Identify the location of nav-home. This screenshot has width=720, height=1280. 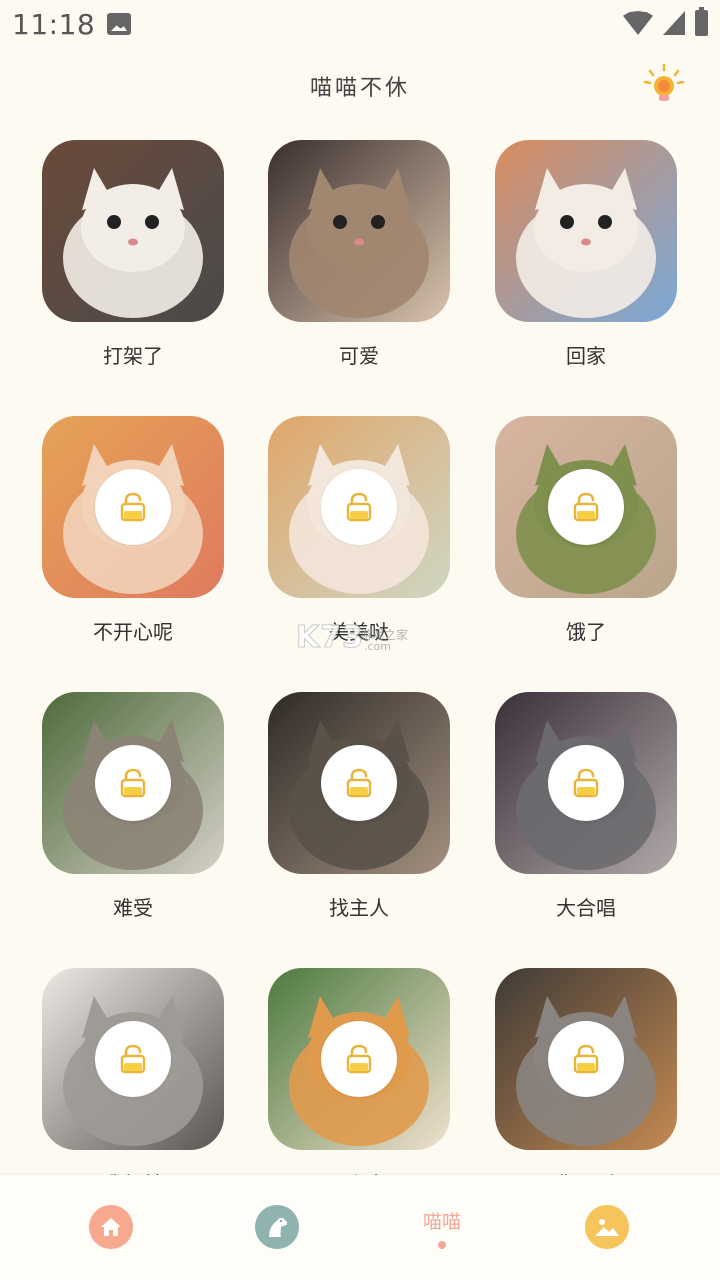
(111, 1227).